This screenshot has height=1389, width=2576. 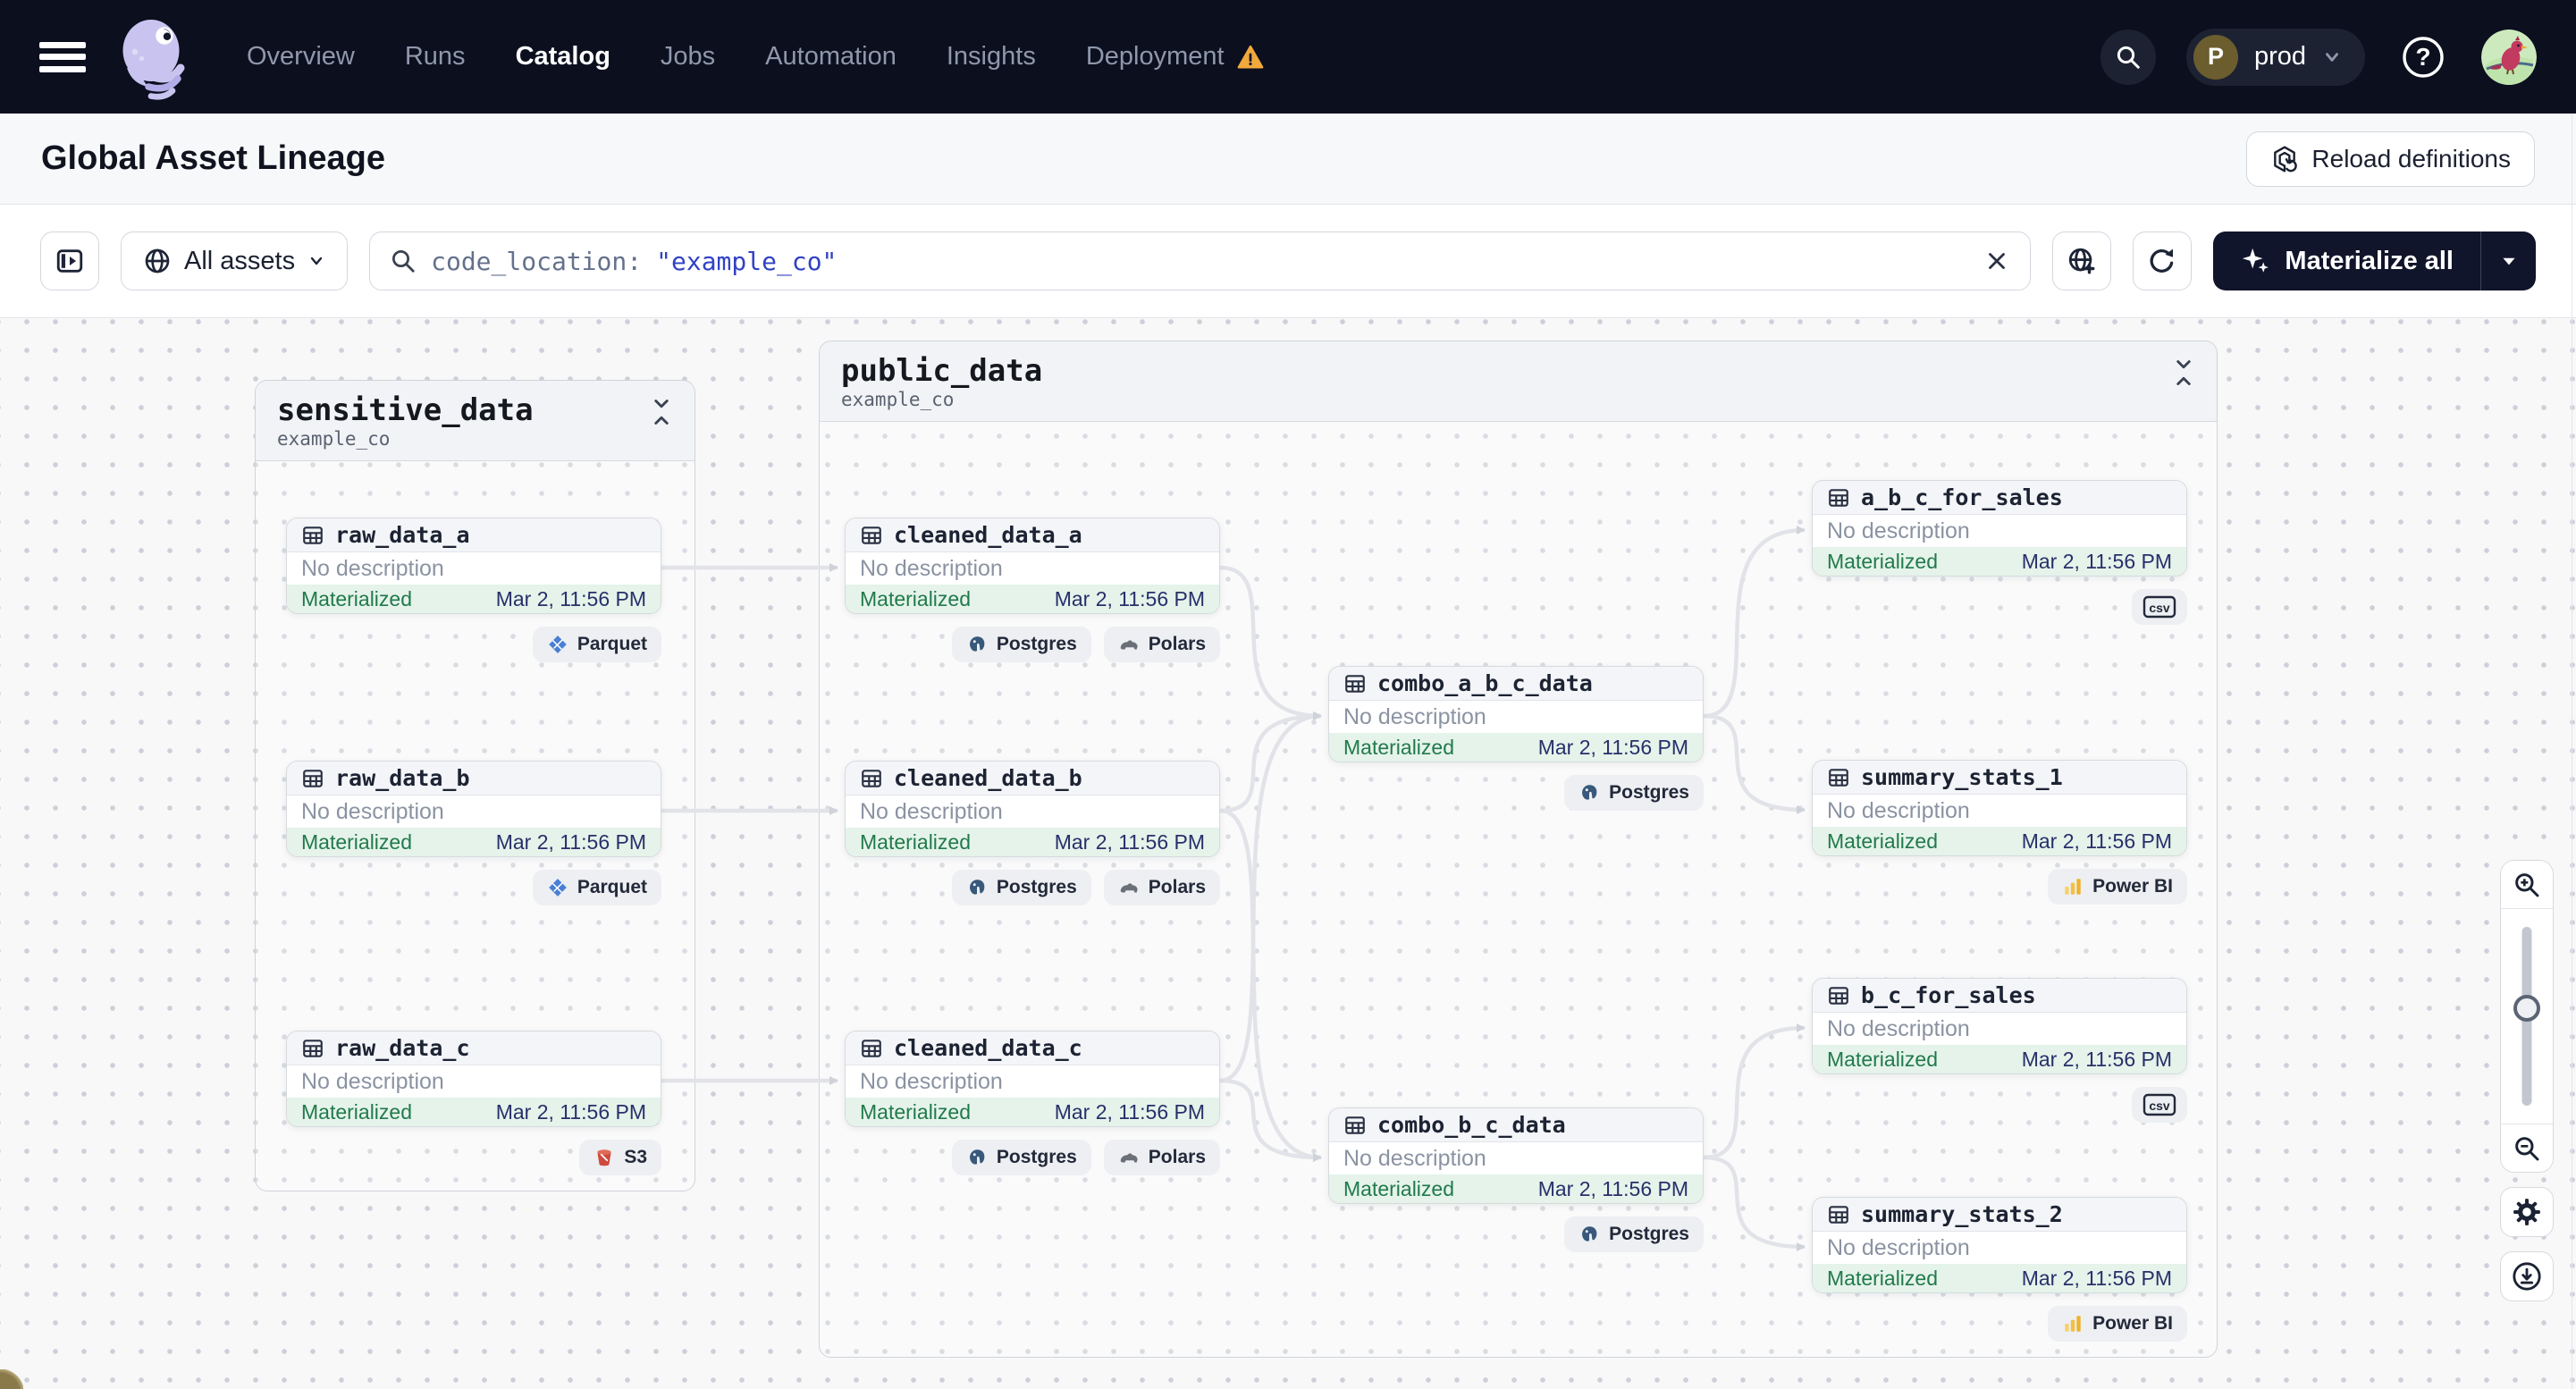 I want to click on user-avatar, so click(x=2509, y=57).